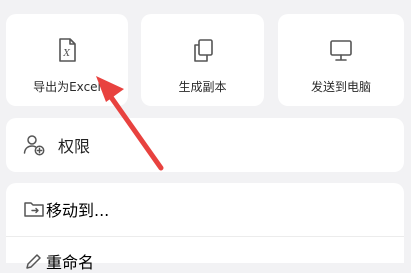 The image size is (411, 273). I want to click on list-divider, so click(205, 236).